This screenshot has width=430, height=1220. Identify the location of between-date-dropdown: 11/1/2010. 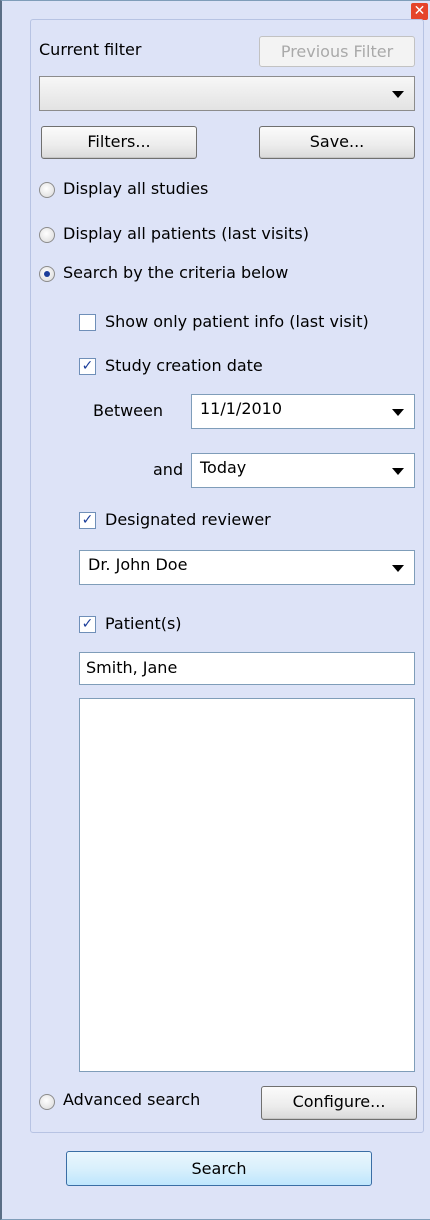
(303, 411).